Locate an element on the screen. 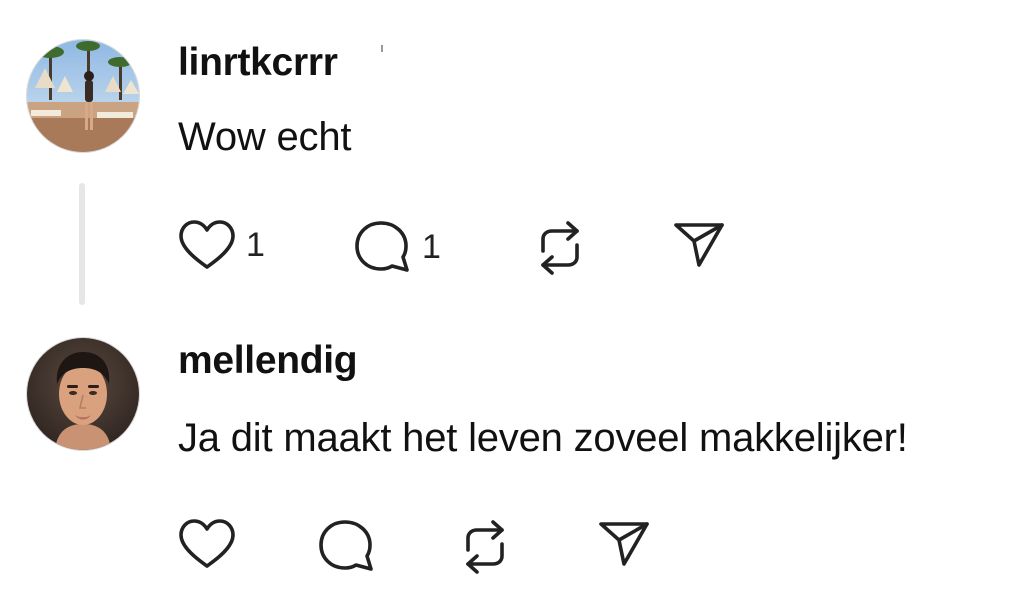  reply-button is located at coordinates (352, 546).